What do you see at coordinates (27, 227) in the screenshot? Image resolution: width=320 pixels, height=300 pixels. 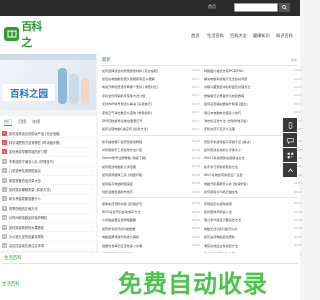 I see `hot-item-title: 如何挑选新鲜的水果蔬菜` at bounding box center [27, 227].